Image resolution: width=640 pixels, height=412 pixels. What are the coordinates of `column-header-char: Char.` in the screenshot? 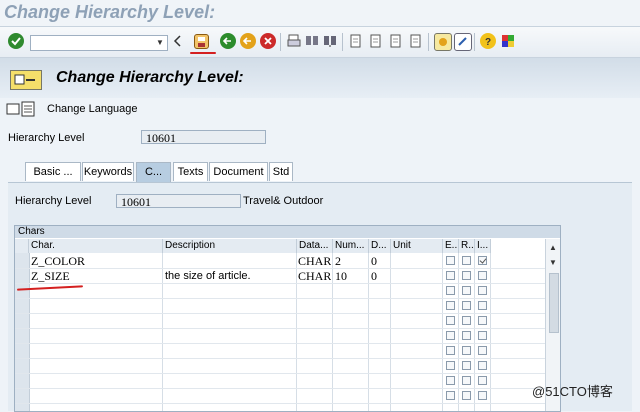 It's located at (96, 246).